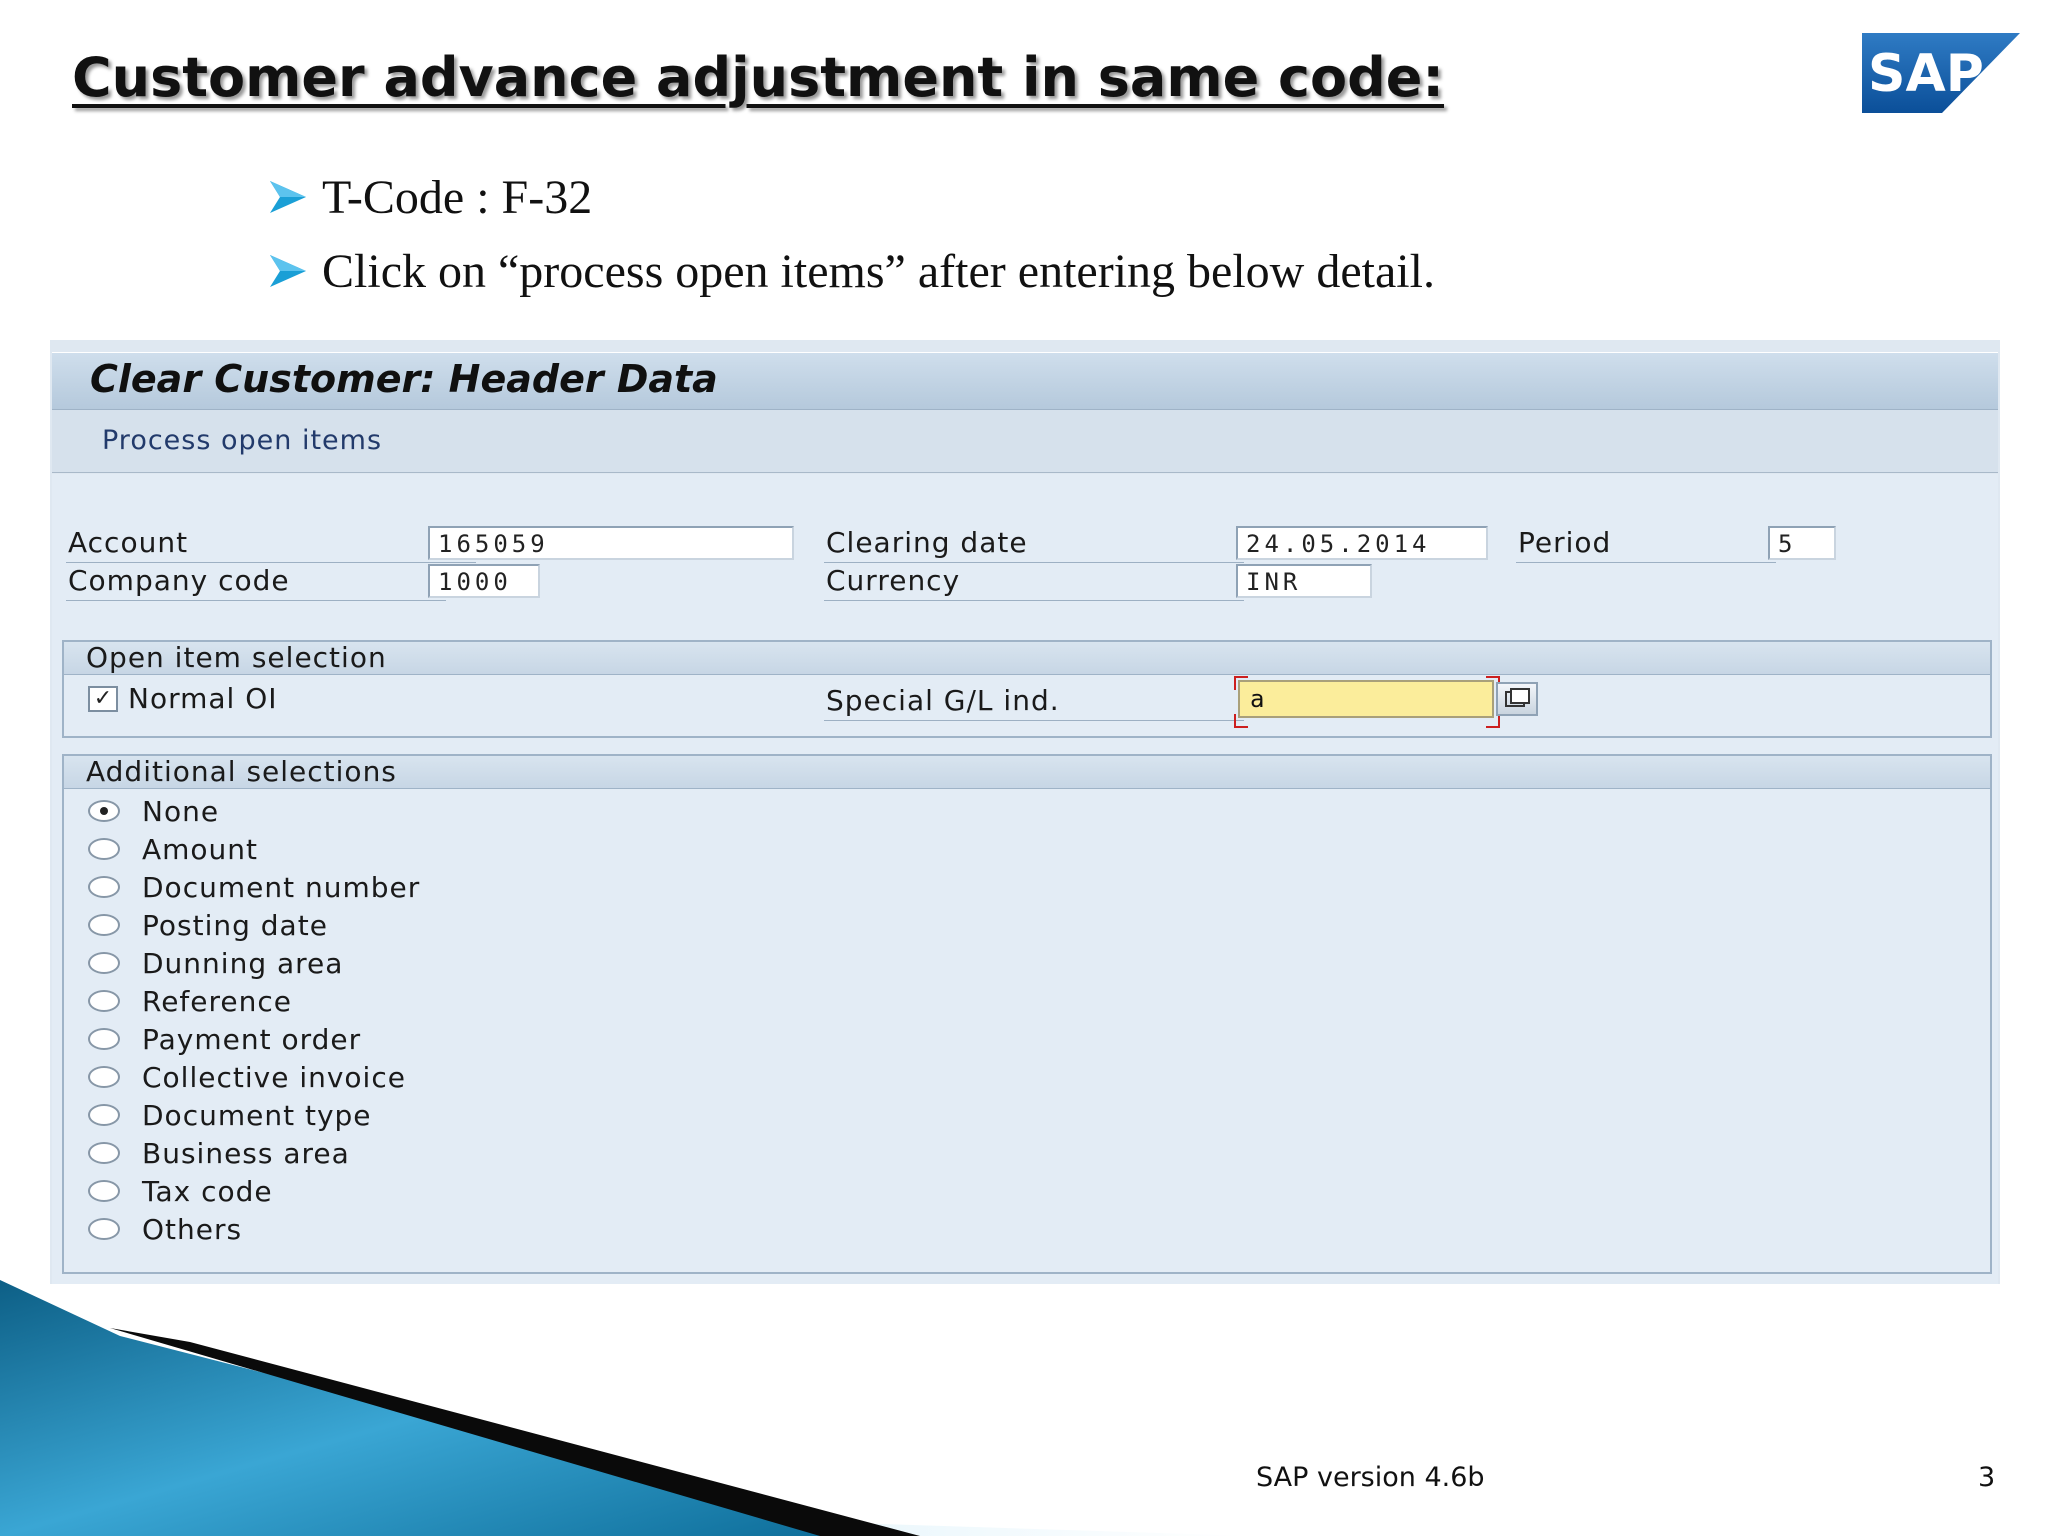 This screenshot has width=2048, height=1536. Describe the element at coordinates (257, 1115) in the screenshot. I see `radio-label: Document type` at that location.